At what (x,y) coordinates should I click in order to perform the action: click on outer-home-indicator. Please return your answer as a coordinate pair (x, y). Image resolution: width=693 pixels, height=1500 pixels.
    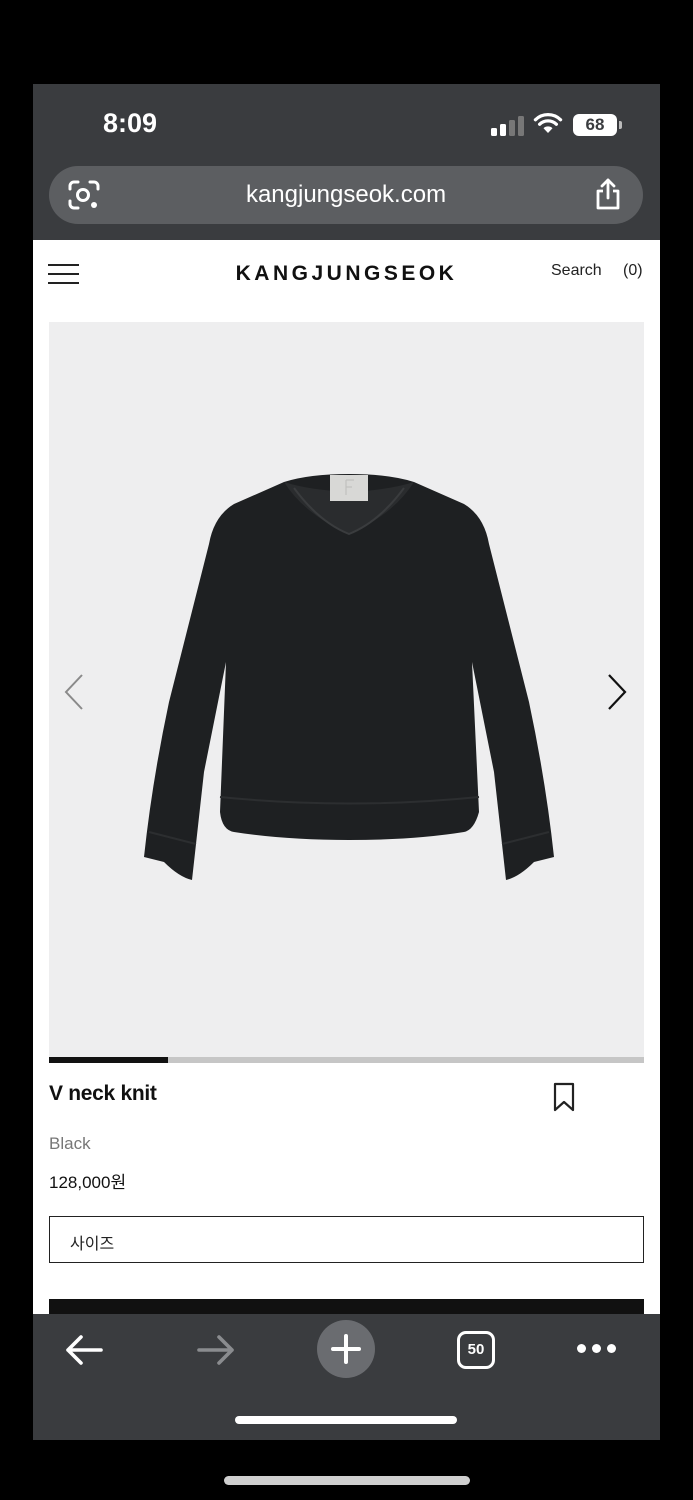
    Looking at the image, I should click on (347, 1480).